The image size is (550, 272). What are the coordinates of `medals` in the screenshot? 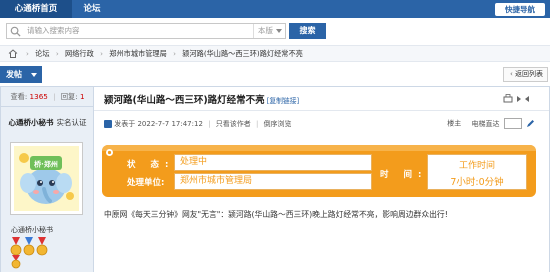 It's located at (29, 253).